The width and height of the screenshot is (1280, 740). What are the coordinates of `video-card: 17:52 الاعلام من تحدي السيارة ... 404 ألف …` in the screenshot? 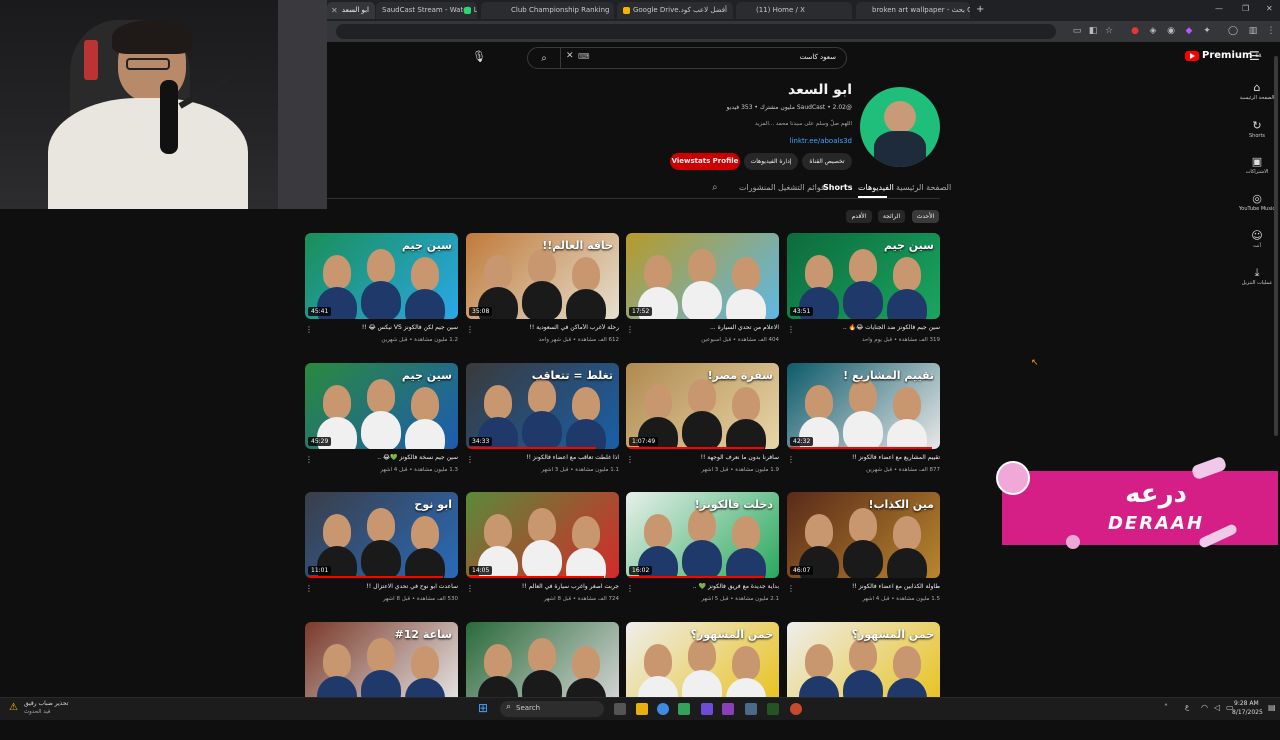 It's located at (702, 292).